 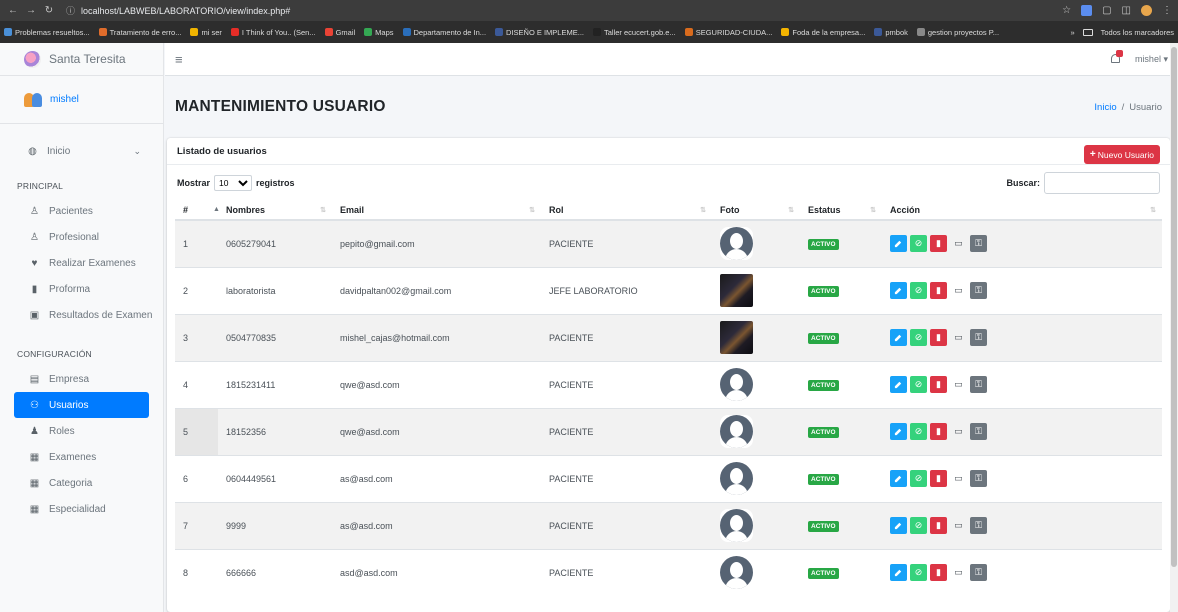 I want to click on bookmark-item: pmbok, so click(x=891, y=32).